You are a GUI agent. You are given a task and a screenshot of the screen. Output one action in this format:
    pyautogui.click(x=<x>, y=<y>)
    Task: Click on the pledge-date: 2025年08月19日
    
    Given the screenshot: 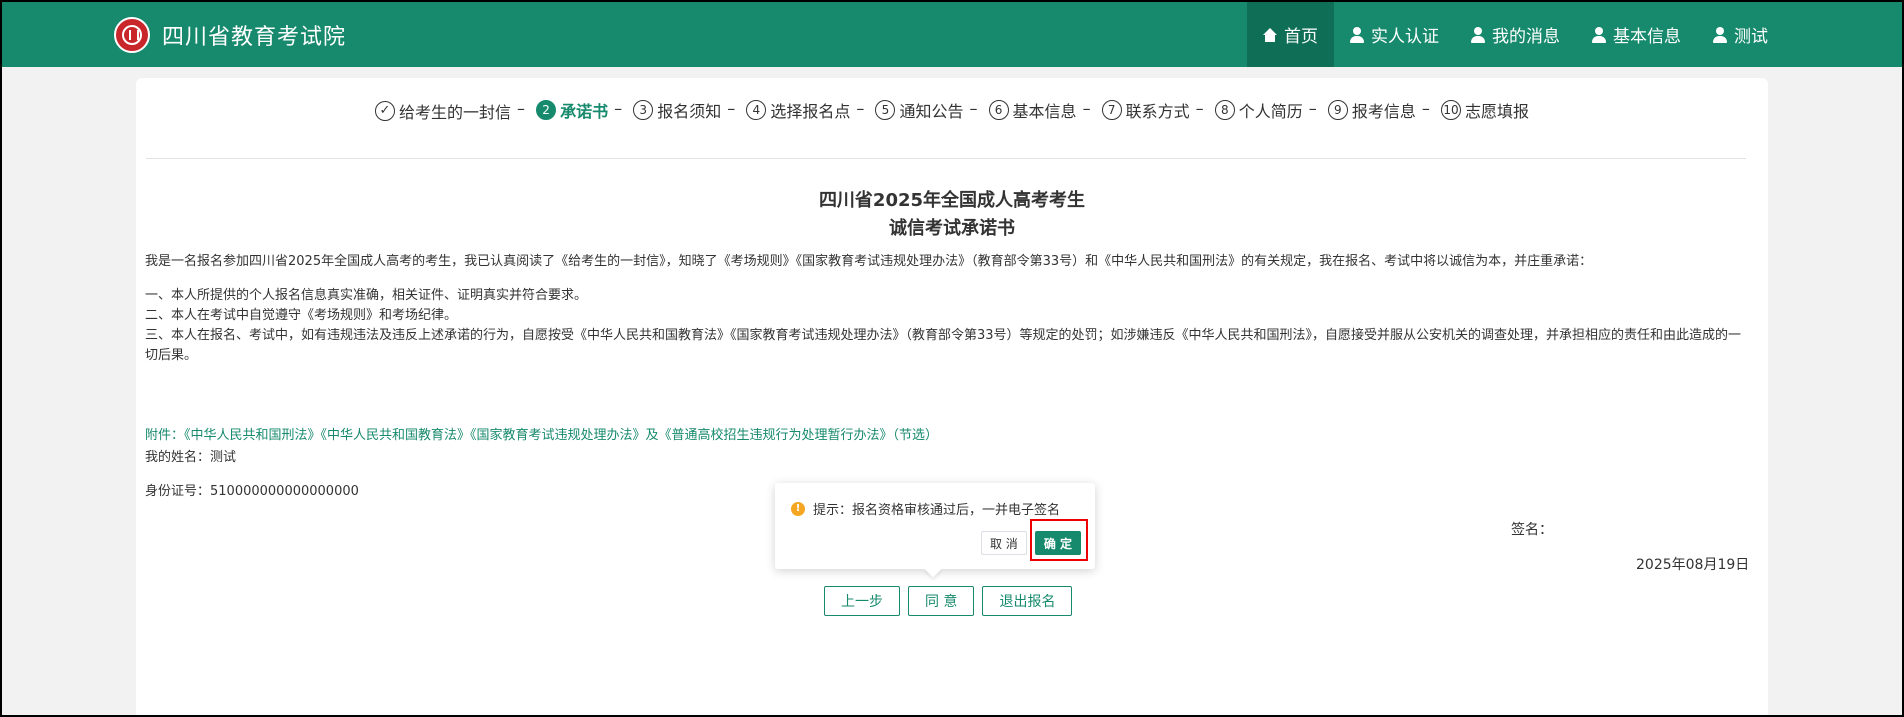 What is the action you would take?
    pyautogui.click(x=1693, y=565)
    